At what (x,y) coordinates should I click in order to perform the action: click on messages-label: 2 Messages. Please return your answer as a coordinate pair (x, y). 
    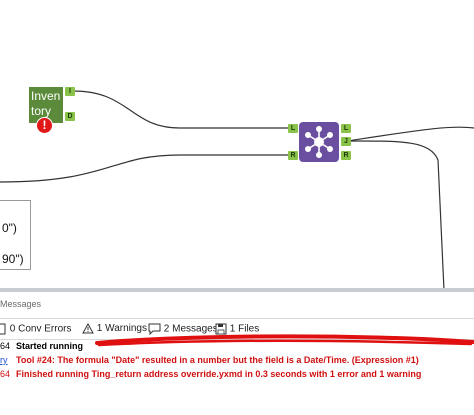
    Looking at the image, I should click on (190, 329).